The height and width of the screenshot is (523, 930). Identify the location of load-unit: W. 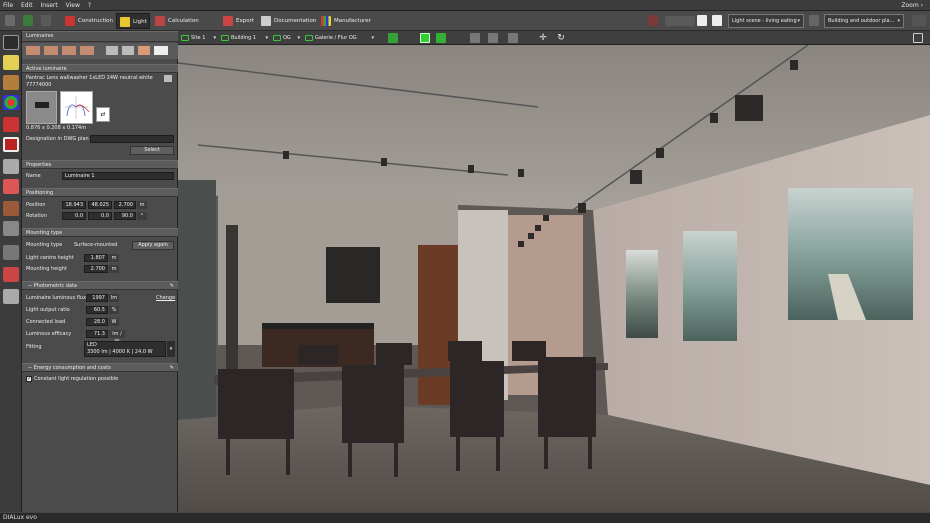
(114, 322).